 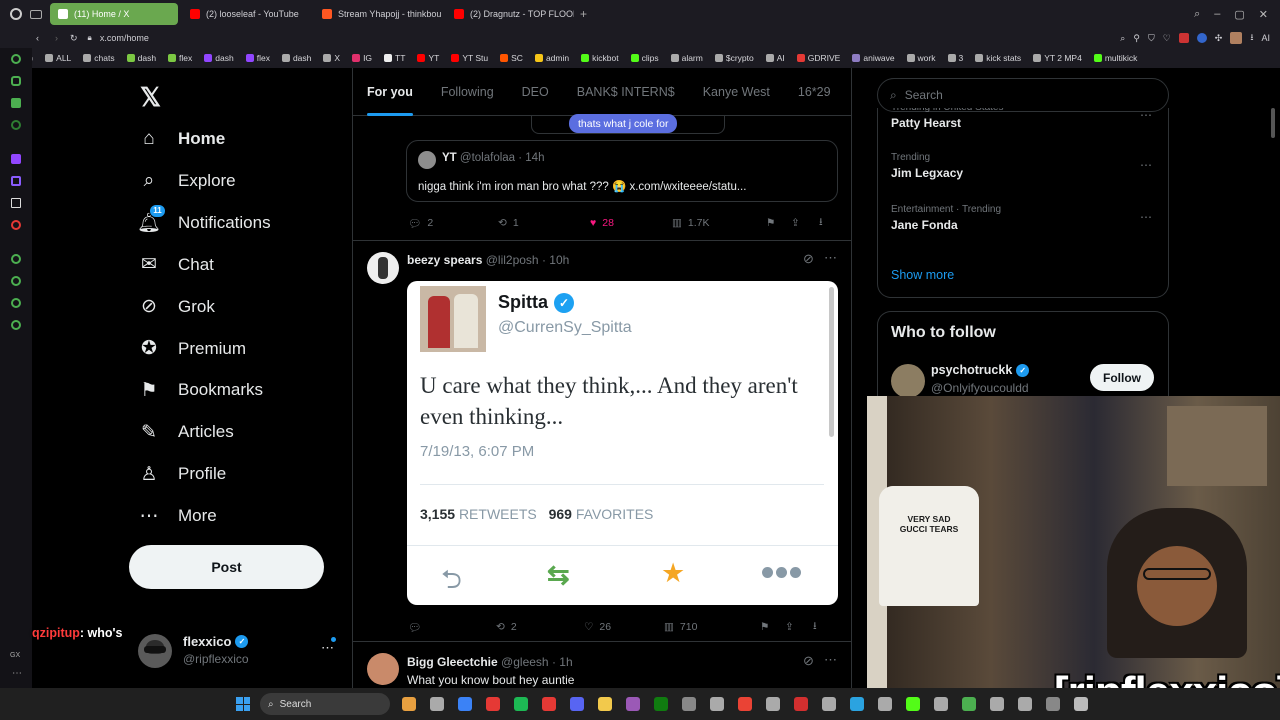 I want to click on close-icon: ✕, so click(x=1263, y=14).